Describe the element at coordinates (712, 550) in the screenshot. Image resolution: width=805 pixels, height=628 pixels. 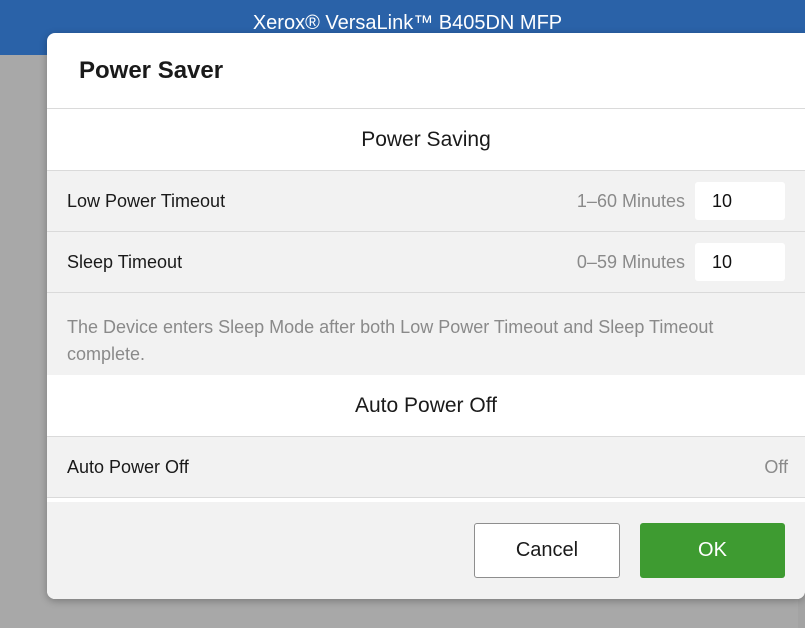
I see `ok-button: OK` at that location.